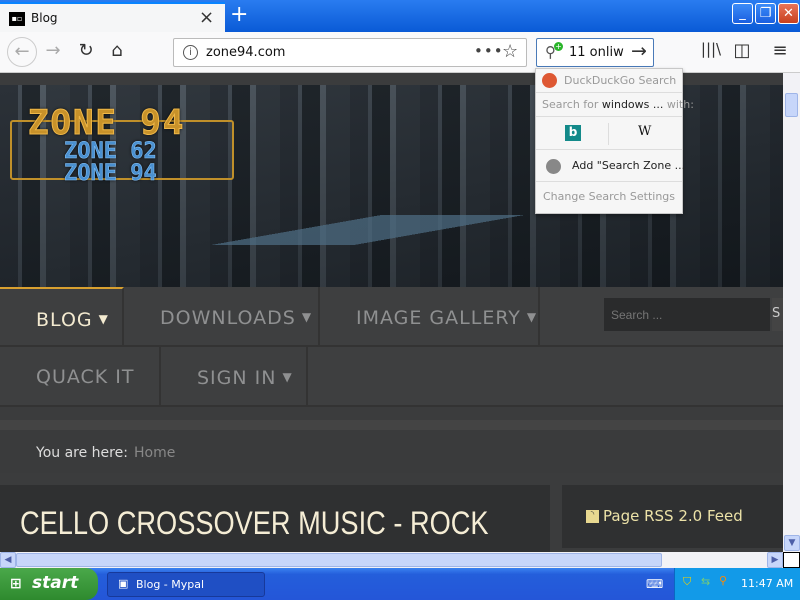 The height and width of the screenshot is (600, 800). What do you see at coordinates (780, 50) in the screenshot?
I see `menu-icon: ≡` at bounding box center [780, 50].